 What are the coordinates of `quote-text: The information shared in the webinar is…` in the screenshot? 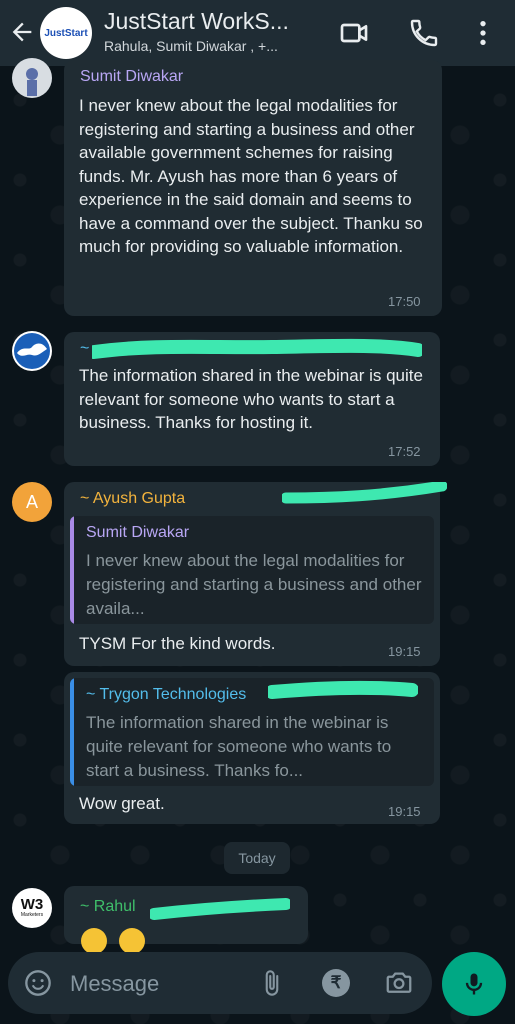 It's located at (239, 746).